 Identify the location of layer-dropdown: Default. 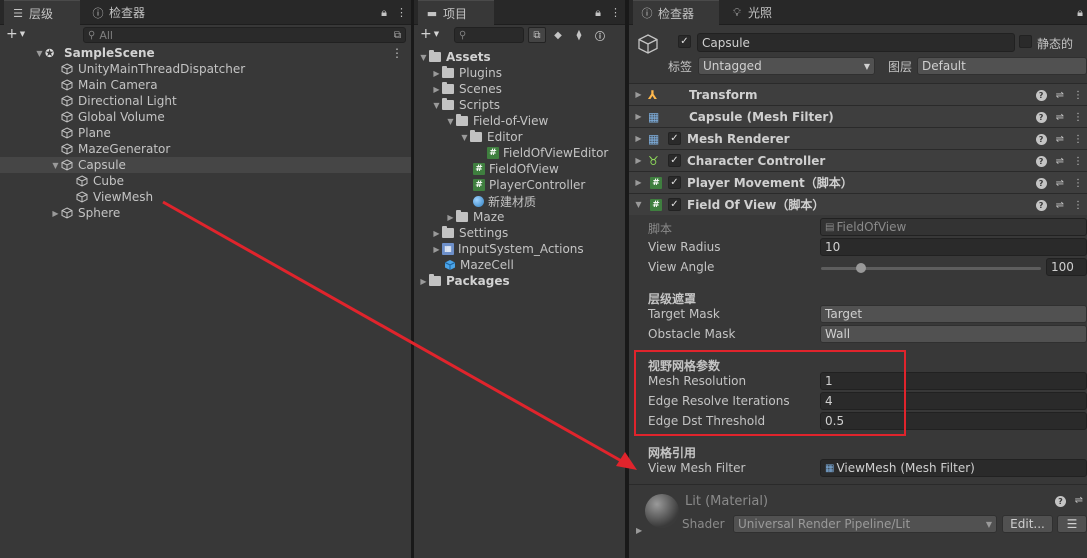
(1002, 66).